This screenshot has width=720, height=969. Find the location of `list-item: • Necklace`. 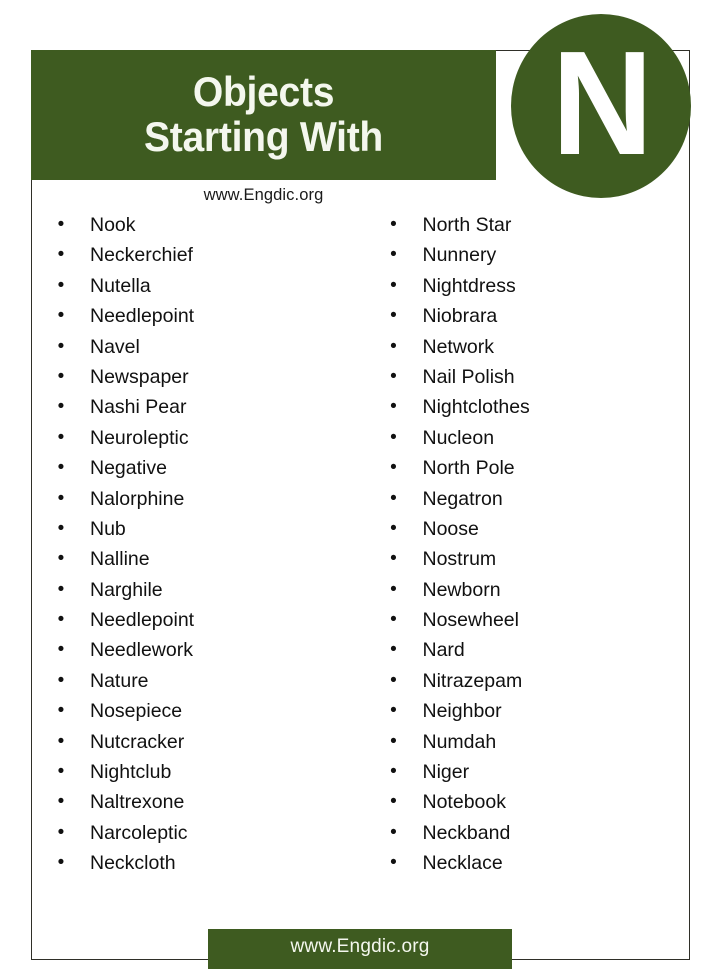

list-item: • Necklace is located at coordinates (525, 863).